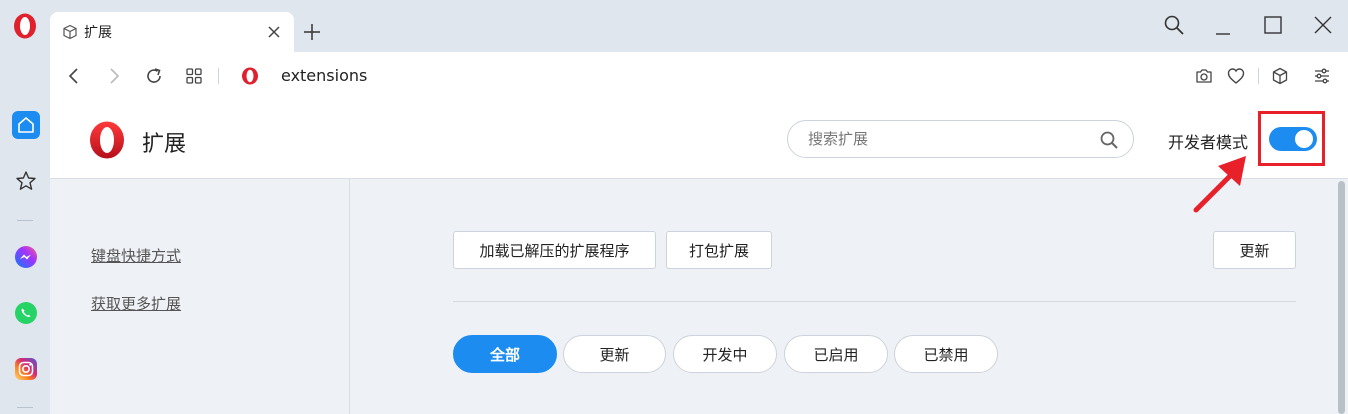  What do you see at coordinates (200, 296) in the screenshot?
I see `left-navigation: 键盘快捷方式 获取更多扩展` at bounding box center [200, 296].